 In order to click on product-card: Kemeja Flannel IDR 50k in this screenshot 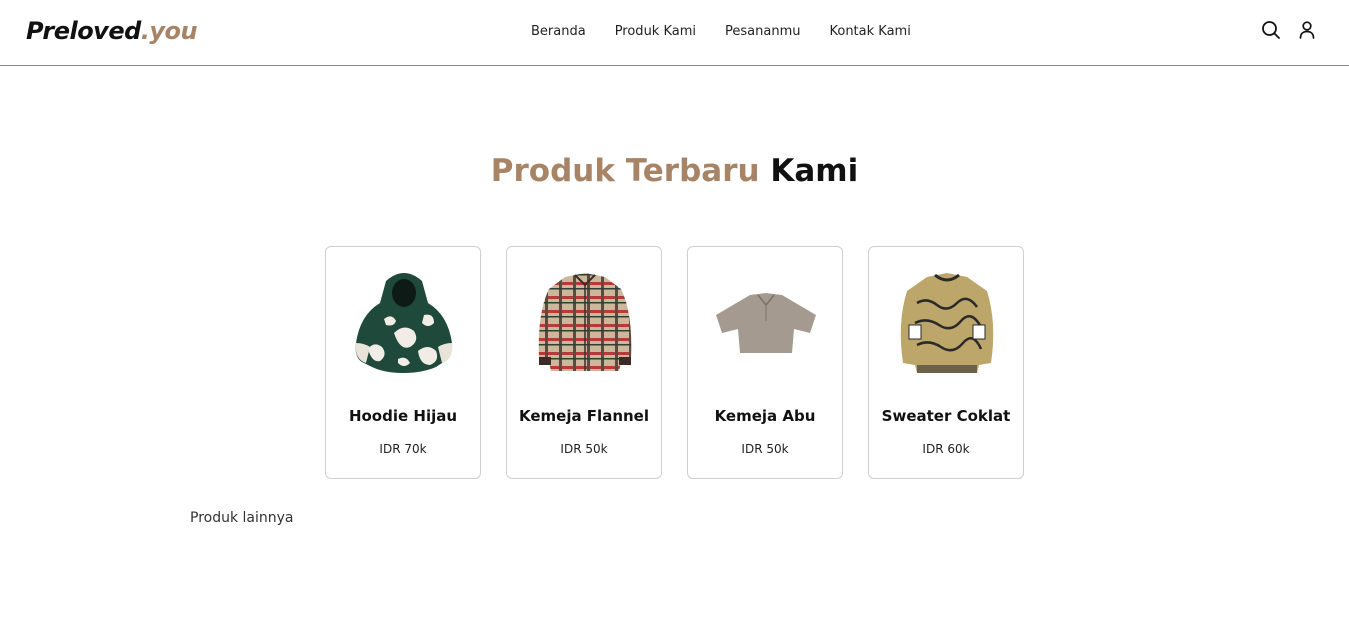, I will do `click(584, 362)`.